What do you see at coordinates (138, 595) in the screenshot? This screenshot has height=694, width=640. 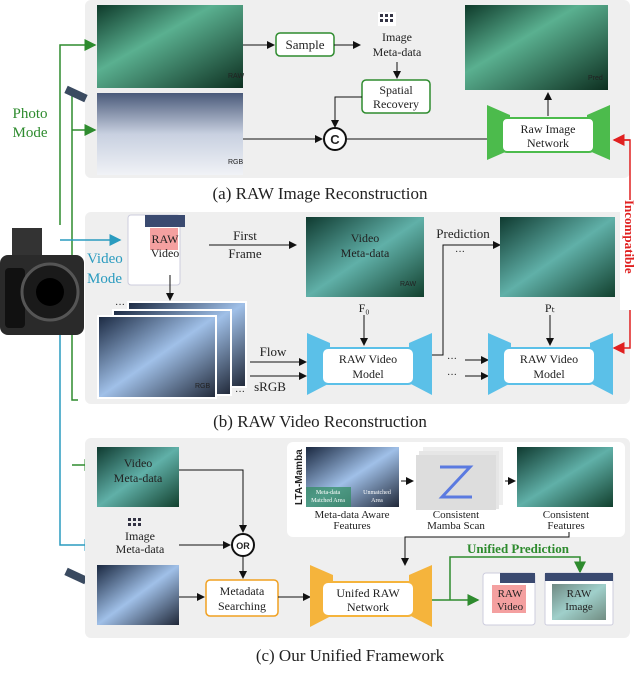 I see `rgb-input-thumb` at bounding box center [138, 595].